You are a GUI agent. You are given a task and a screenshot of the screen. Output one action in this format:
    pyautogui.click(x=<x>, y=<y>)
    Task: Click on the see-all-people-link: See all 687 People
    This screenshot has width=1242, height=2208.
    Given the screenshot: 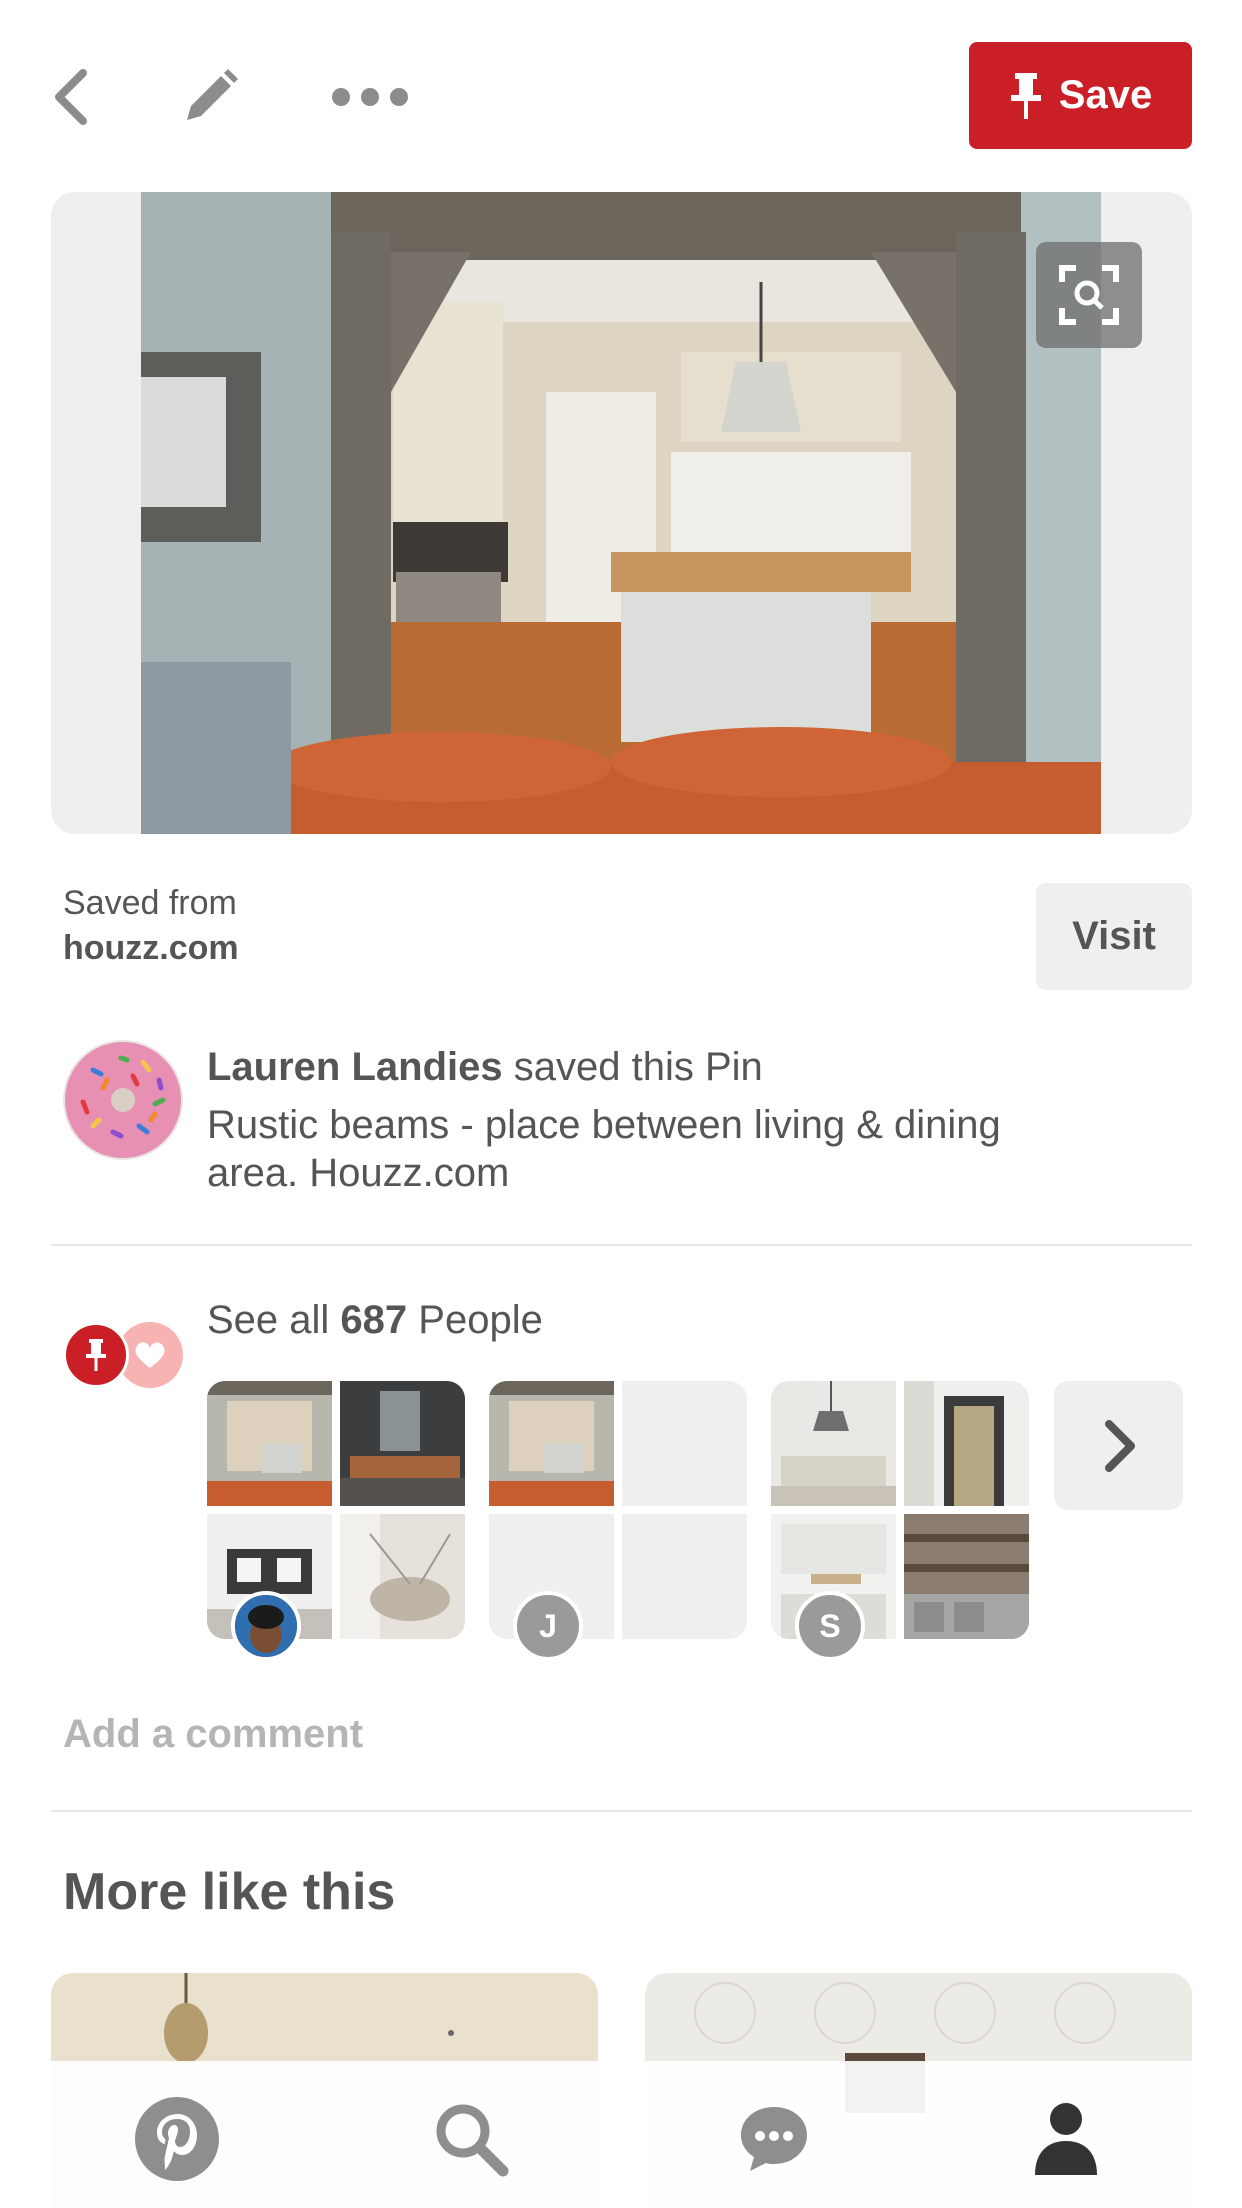 What is the action you would take?
    pyautogui.click(x=375, y=1320)
    